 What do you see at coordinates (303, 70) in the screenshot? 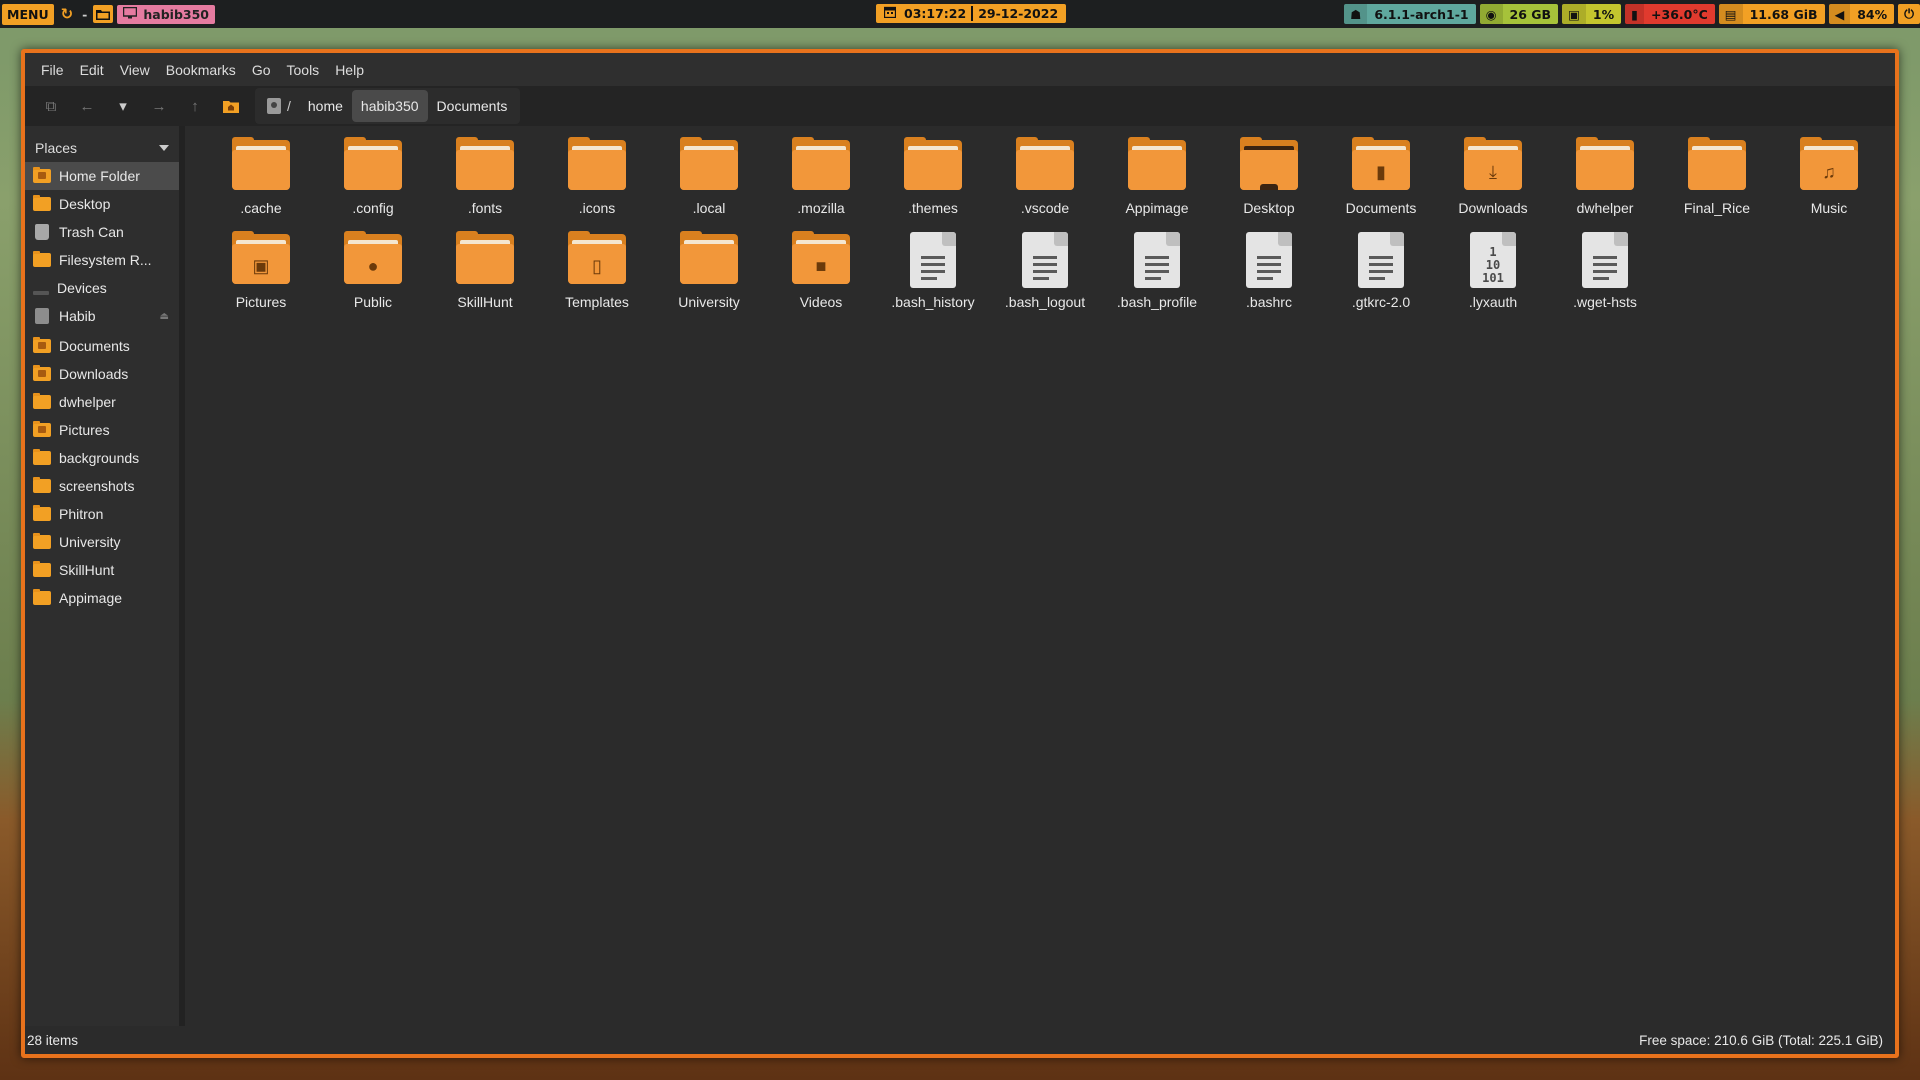
I see `menu-tools: Tools` at bounding box center [303, 70].